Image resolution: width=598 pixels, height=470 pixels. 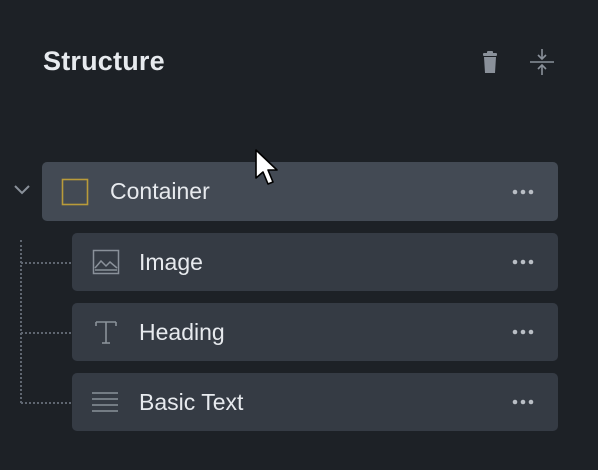 I want to click on chevron-down-icon, so click(x=22, y=190).